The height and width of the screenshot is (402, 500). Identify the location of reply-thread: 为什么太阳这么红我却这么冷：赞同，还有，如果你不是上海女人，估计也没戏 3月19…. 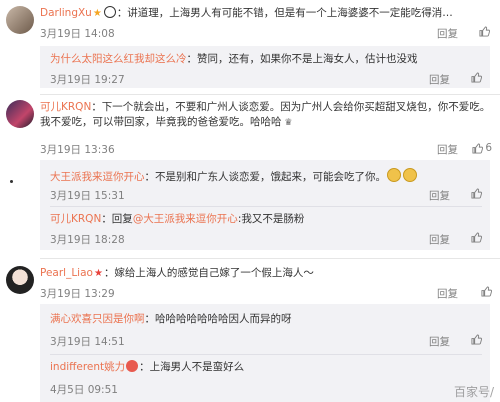
(265, 67).